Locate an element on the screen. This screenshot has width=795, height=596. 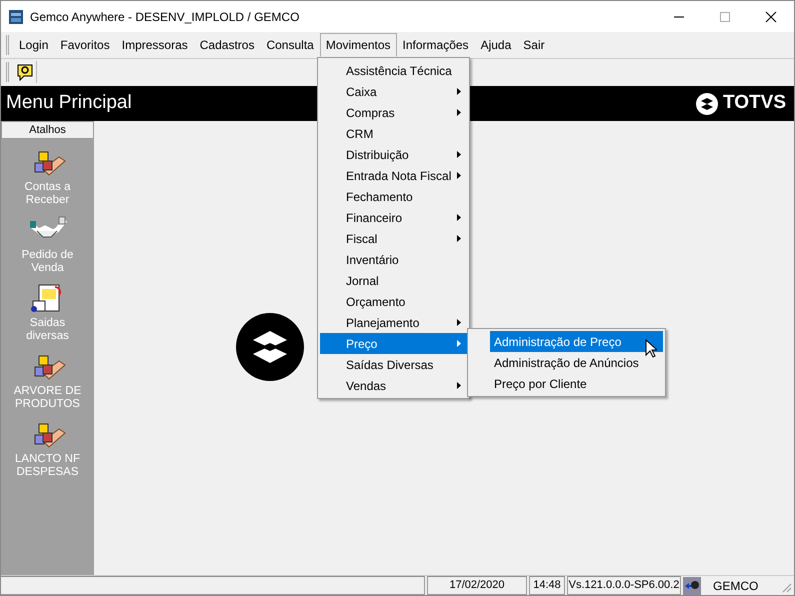
menu-option: Preço por Cliente is located at coordinates (566, 383).